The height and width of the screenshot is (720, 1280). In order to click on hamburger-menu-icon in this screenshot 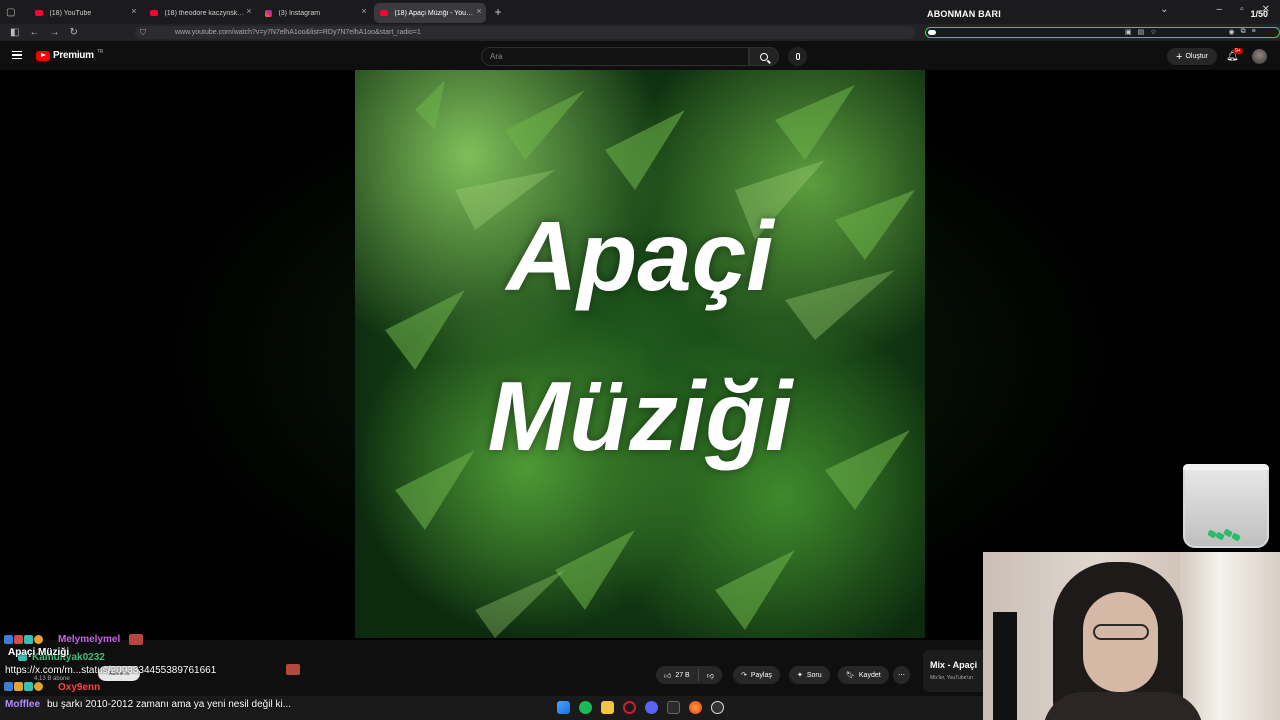, I will do `click(17, 55)`.